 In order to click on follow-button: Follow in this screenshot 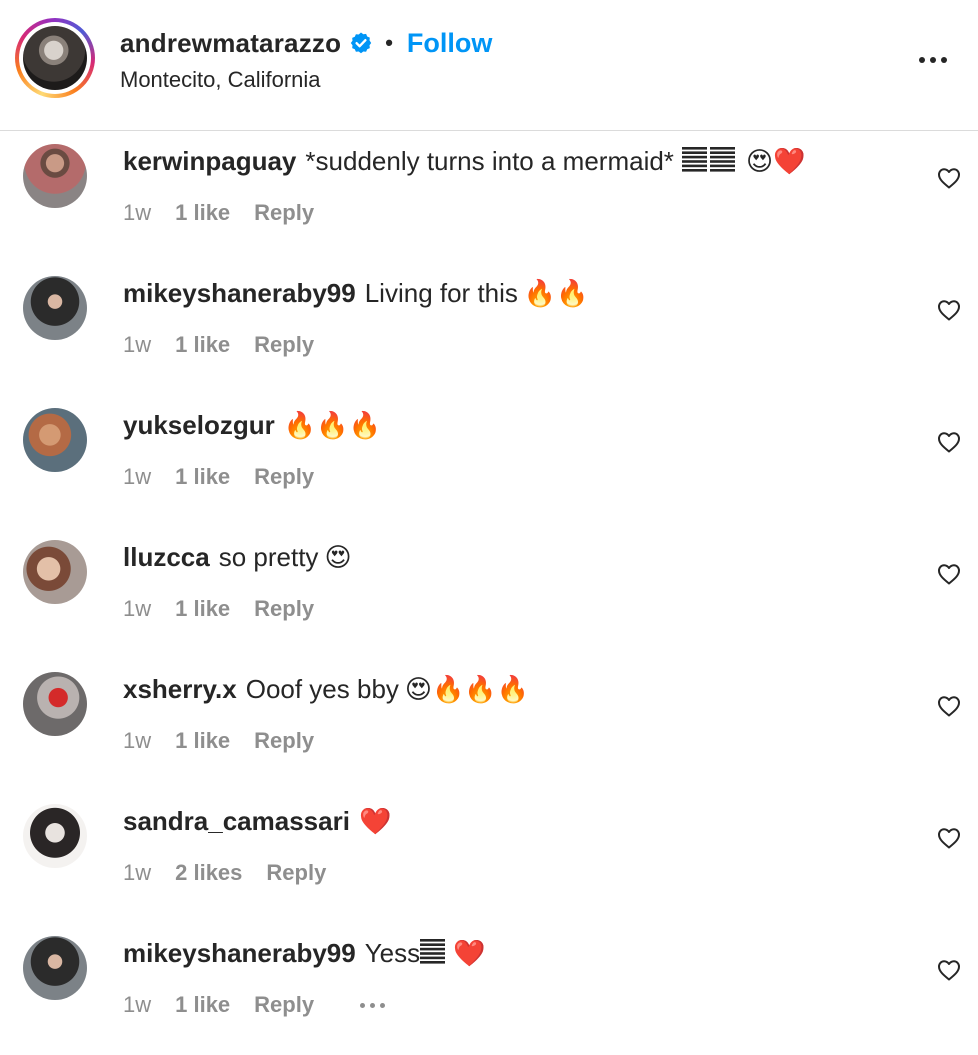, I will do `click(449, 43)`.